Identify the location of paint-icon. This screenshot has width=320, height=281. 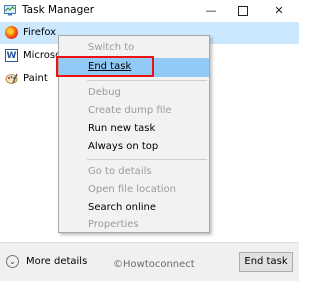
(11, 78).